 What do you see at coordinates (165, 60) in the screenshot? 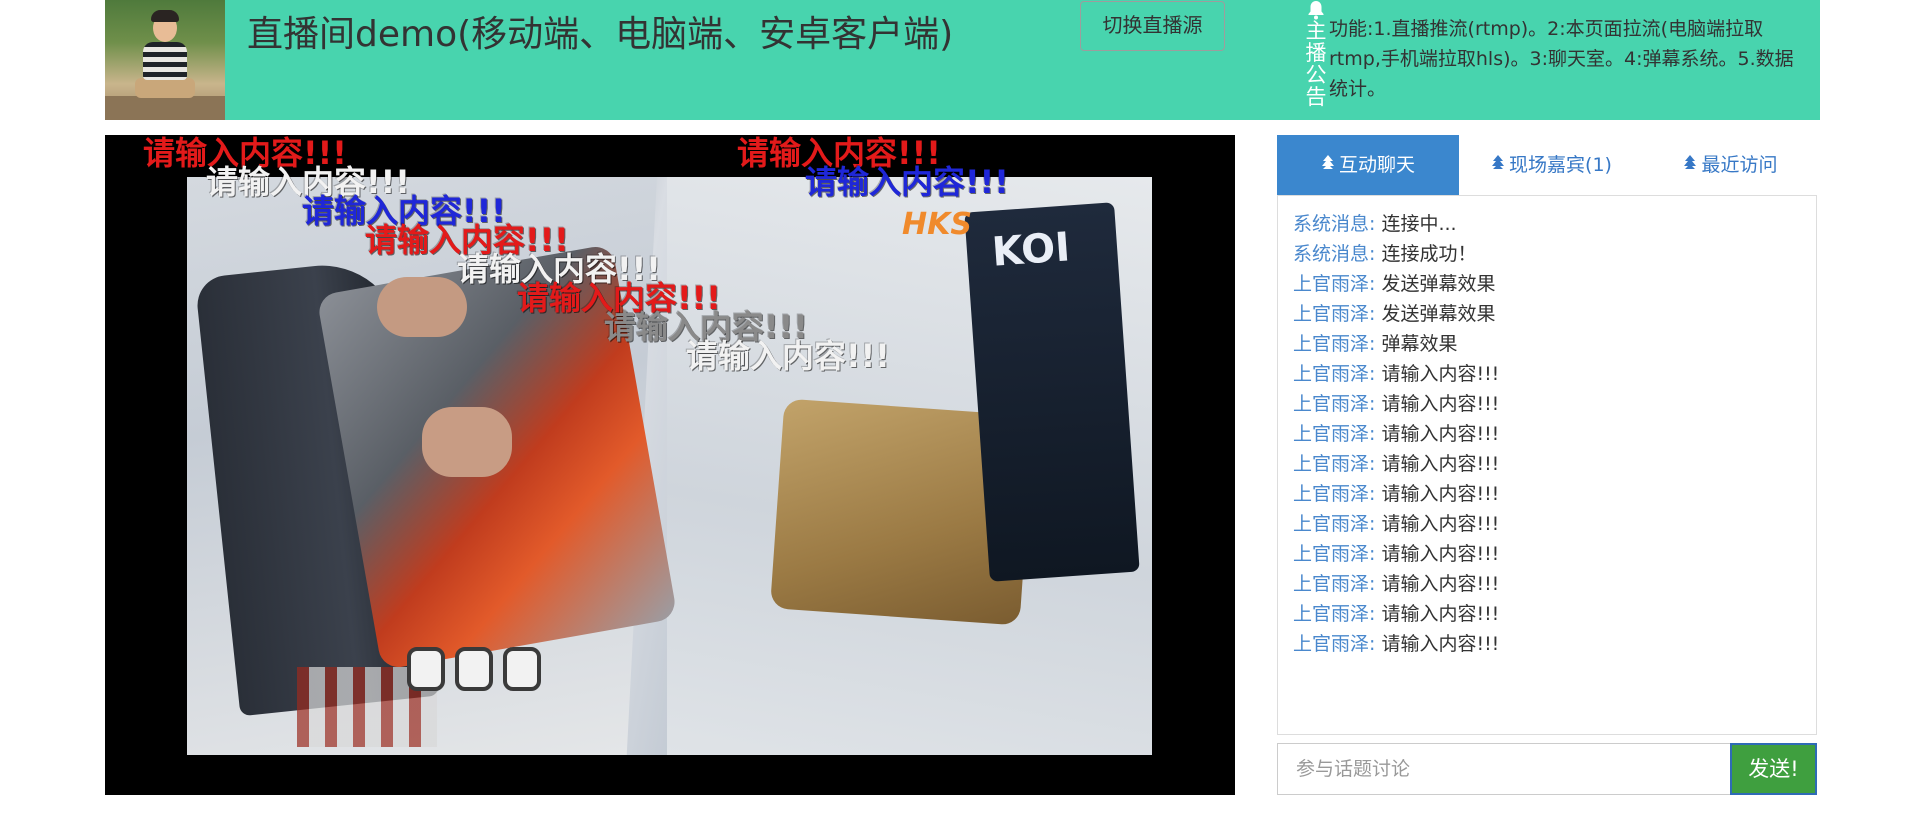
I see `anchor-avatar` at bounding box center [165, 60].